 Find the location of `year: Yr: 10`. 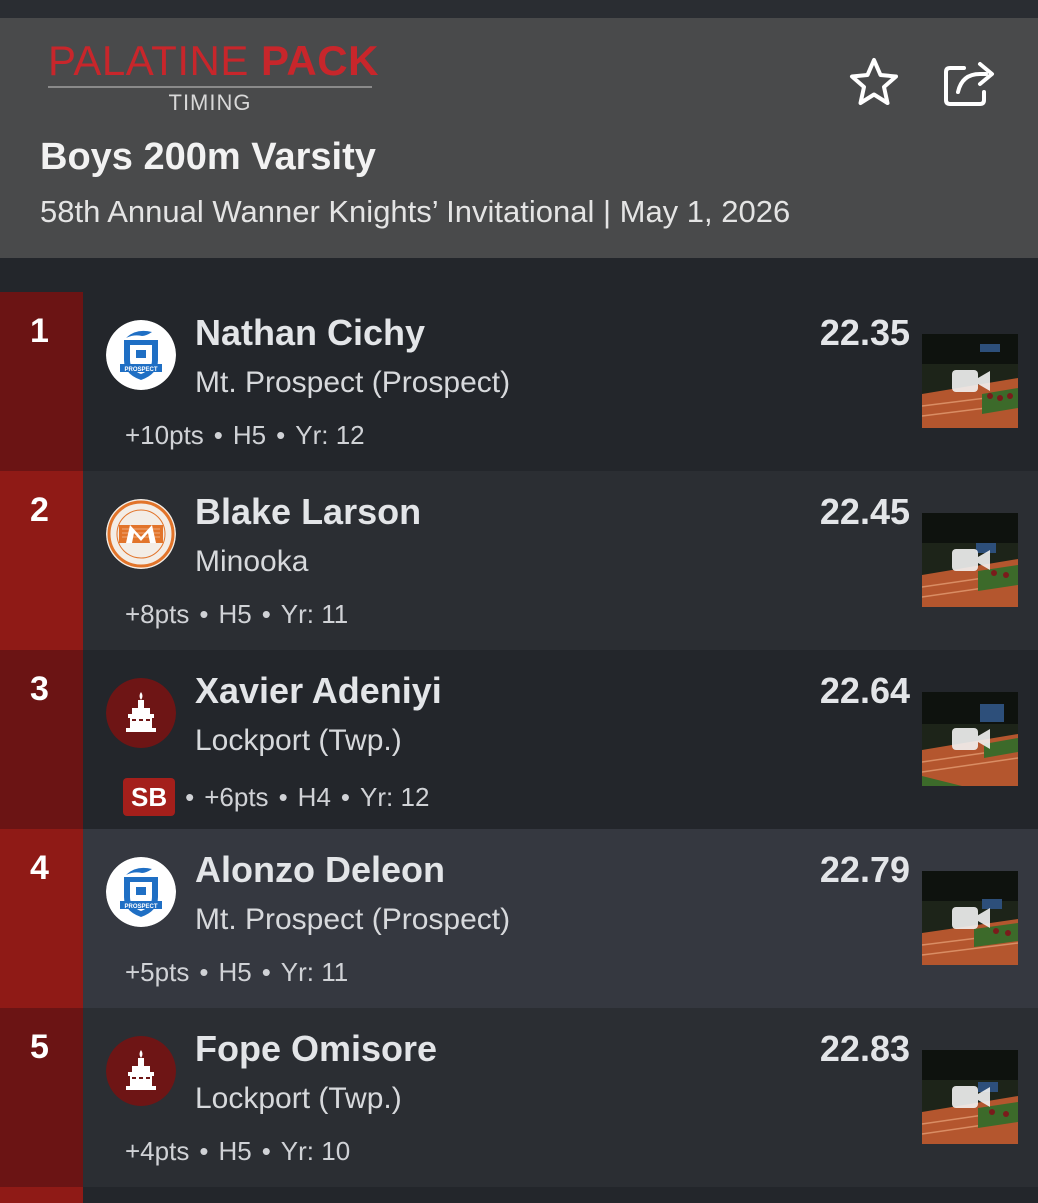

year: Yr: 10 is located at coordinates (315, 1151).